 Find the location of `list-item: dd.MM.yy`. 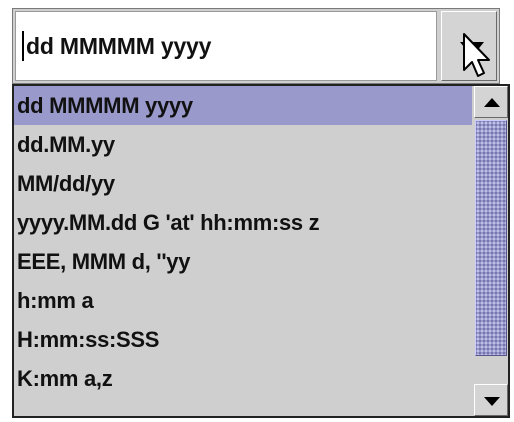

list-item: dd.MM.yy is located at coordinates (243, 144).